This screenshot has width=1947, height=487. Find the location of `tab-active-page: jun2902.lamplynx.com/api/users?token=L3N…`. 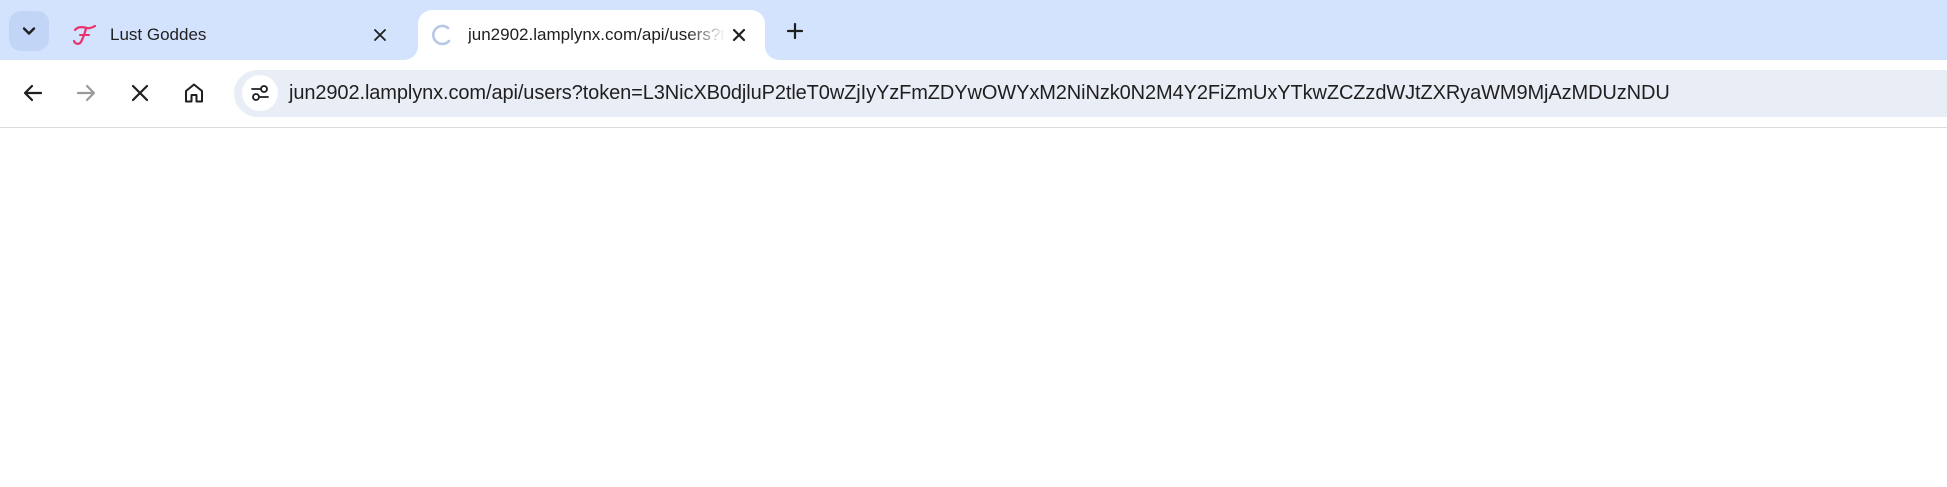

tab-active-page: jun2902.lamplynx.com/api/users?token=L3N… is located at coordinates (591, 35).